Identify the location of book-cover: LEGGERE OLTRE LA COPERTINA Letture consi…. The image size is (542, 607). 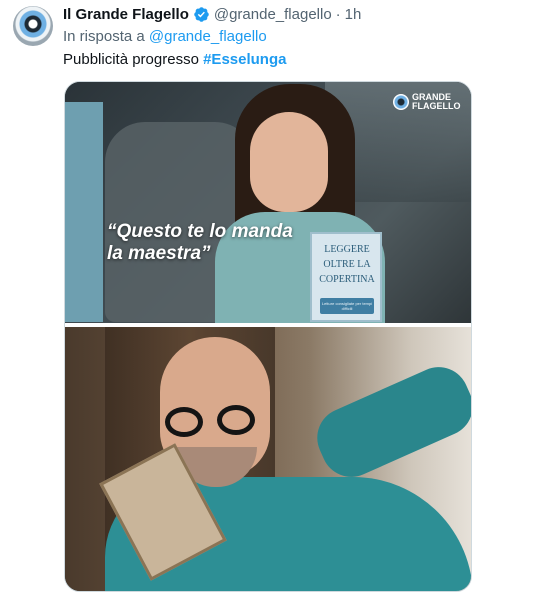
(346, 277).